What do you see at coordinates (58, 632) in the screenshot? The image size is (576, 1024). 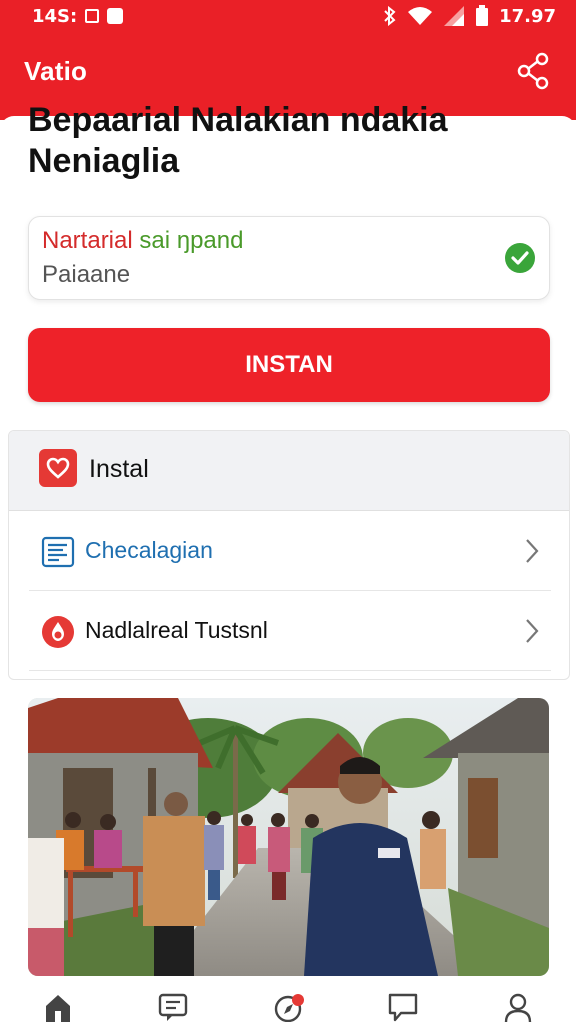 I see `drop-icon` at bounding box center [58, 632].